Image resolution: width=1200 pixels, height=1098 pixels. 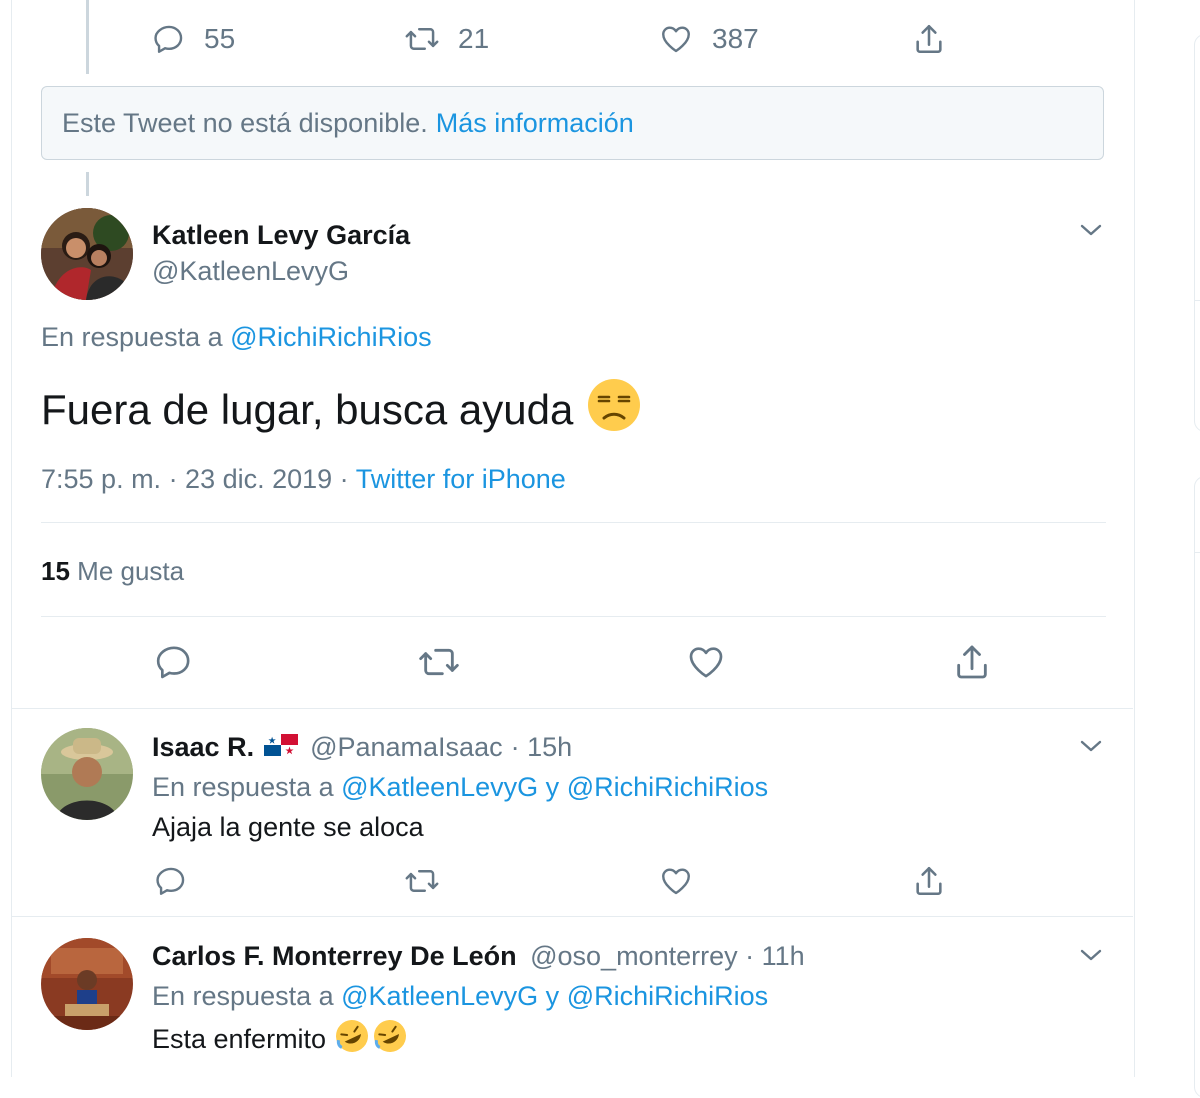 I want to click on likes-summary: 15 Me gusta, so click(x=112, y=571).